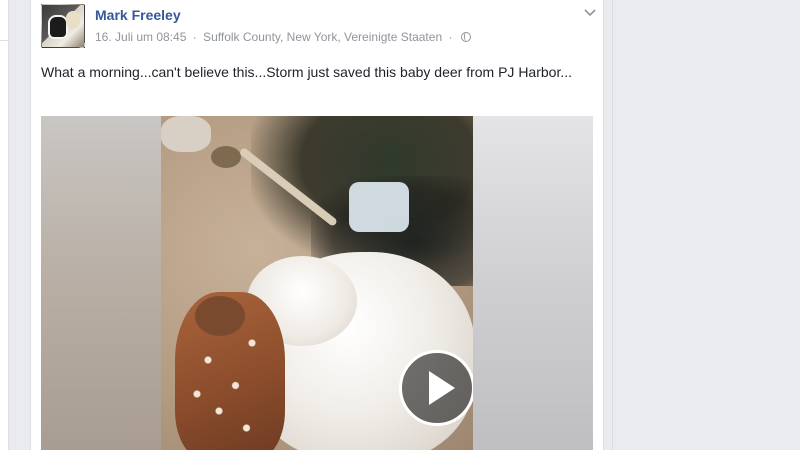 This screenshot has height=450, width=800. I want to click on shell, so click(186, 134).